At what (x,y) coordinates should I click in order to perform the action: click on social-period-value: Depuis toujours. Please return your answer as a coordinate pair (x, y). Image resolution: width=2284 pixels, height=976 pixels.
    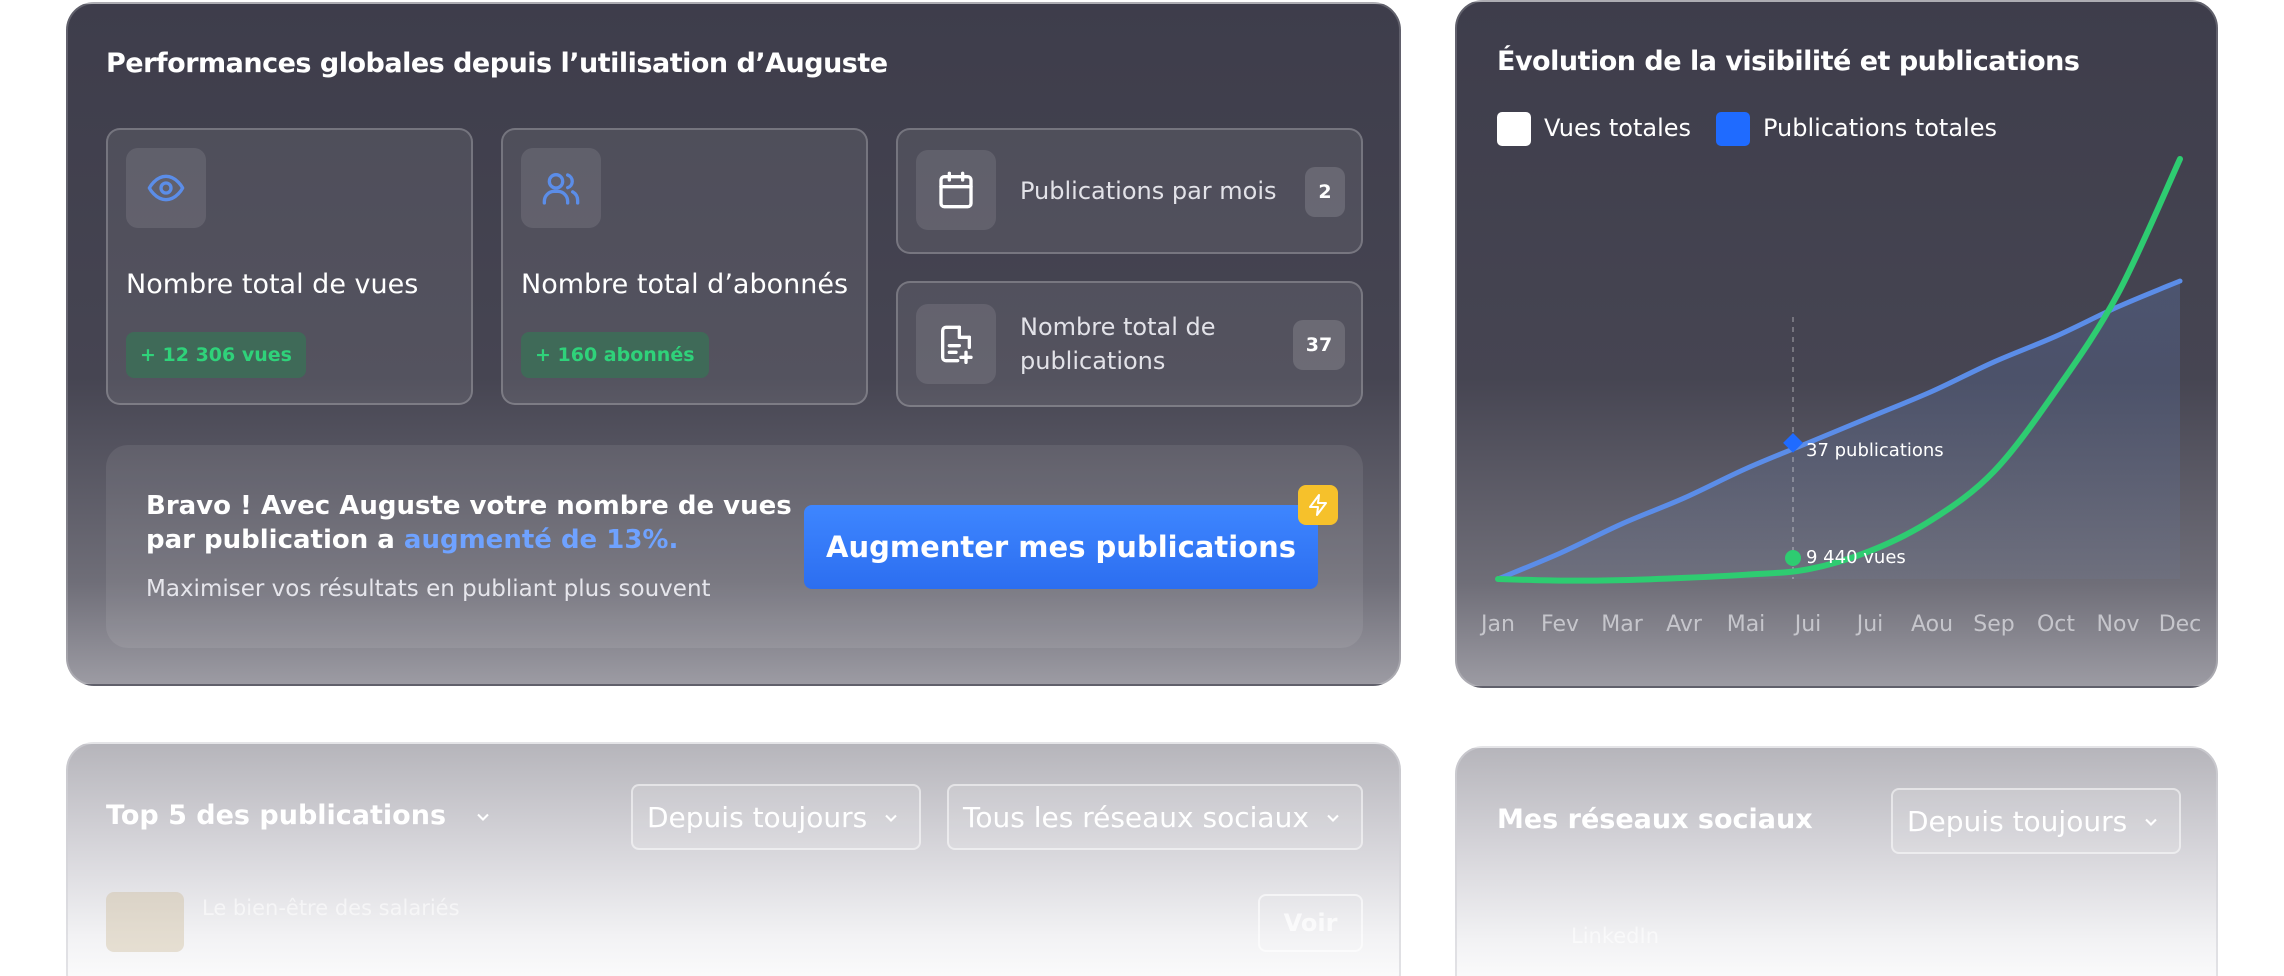
    Looking at the image, I should click on (2017, 821).